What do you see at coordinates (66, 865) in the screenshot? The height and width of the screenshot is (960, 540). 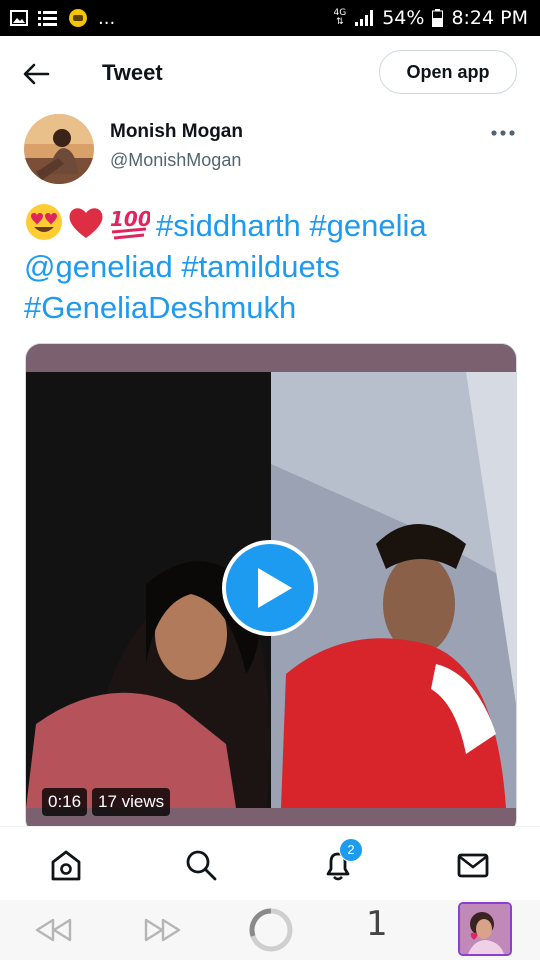 I see `home-icon` at bounding box center [66, 865].